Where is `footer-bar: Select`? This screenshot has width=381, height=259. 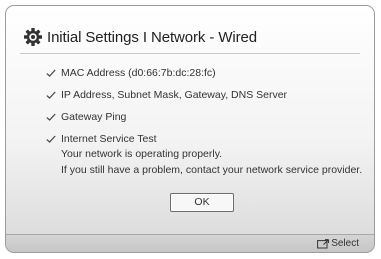
footer-bar: Select is located at coordinates (190, 243).